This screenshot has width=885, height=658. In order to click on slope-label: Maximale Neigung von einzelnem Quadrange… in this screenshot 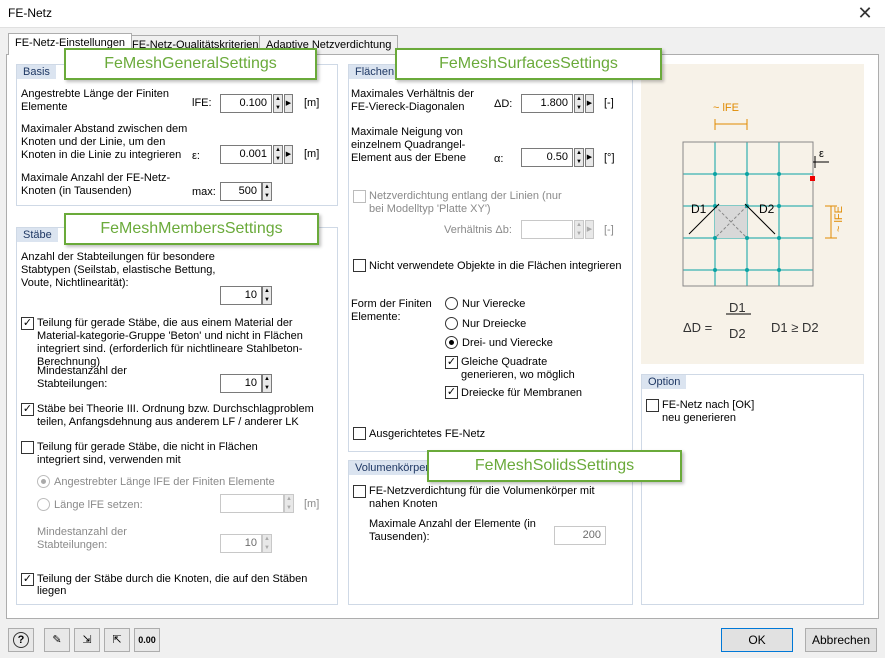, I will do `click(408, 145)`.